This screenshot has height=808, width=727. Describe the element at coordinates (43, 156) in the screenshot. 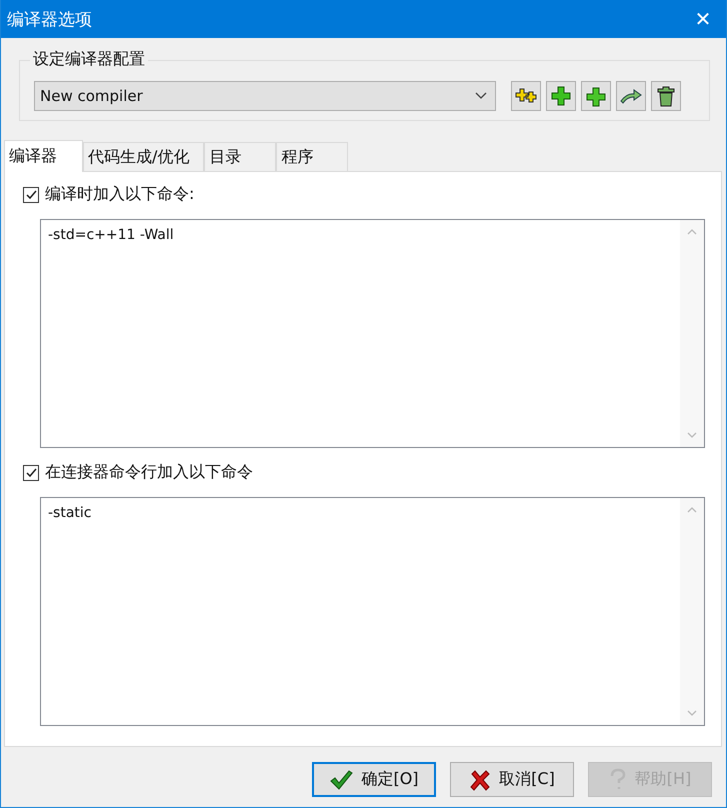

I see `tab: 编译器` at that location.